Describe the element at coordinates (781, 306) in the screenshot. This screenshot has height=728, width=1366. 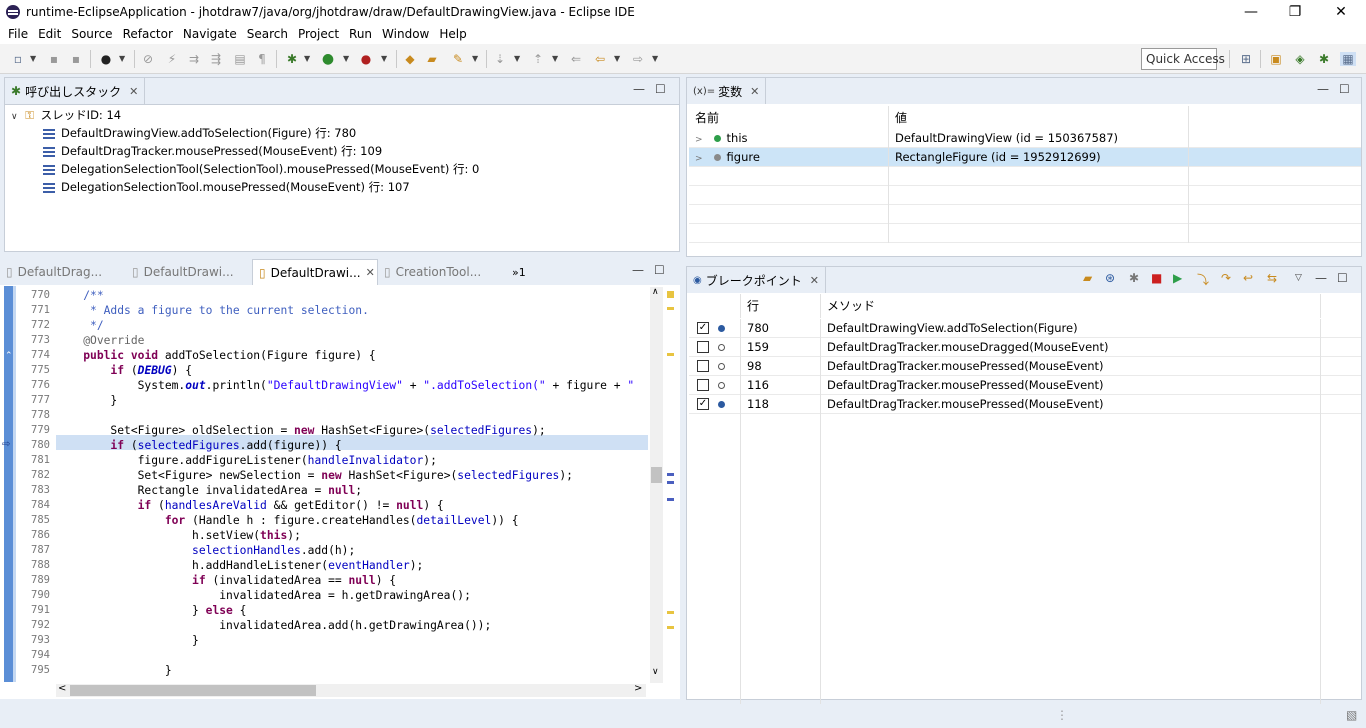
I see `column-header-line: 行` at that location.